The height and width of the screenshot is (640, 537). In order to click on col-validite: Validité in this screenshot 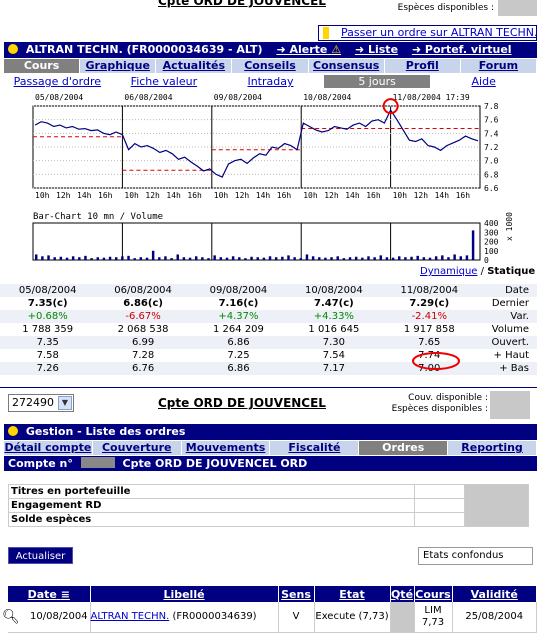, I will do `click(494, 594)`.